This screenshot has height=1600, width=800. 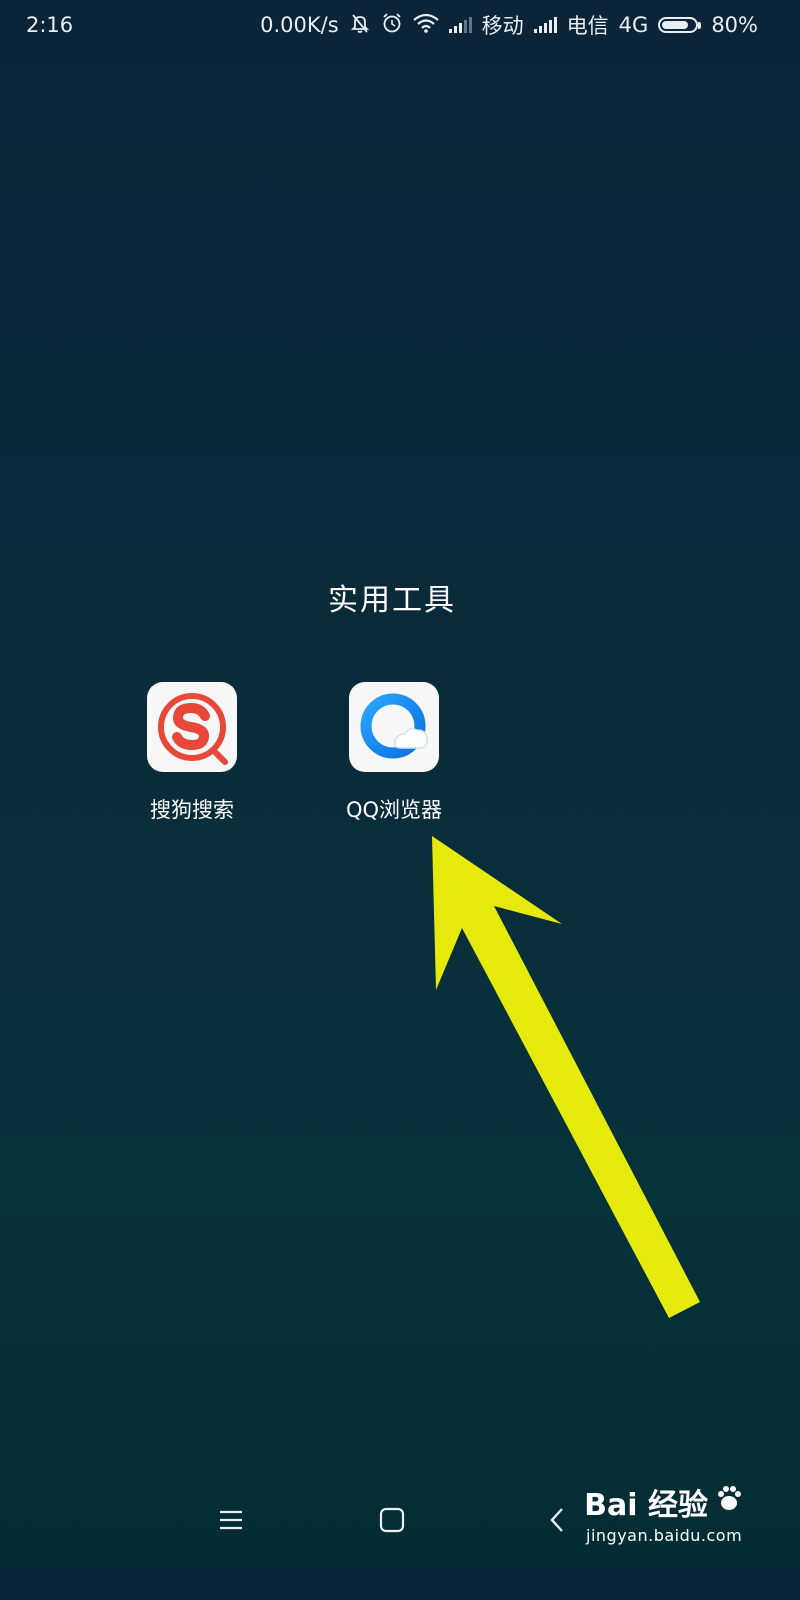 I want to click on app-label: 搜狗搜索, so click(x=192, y=810).